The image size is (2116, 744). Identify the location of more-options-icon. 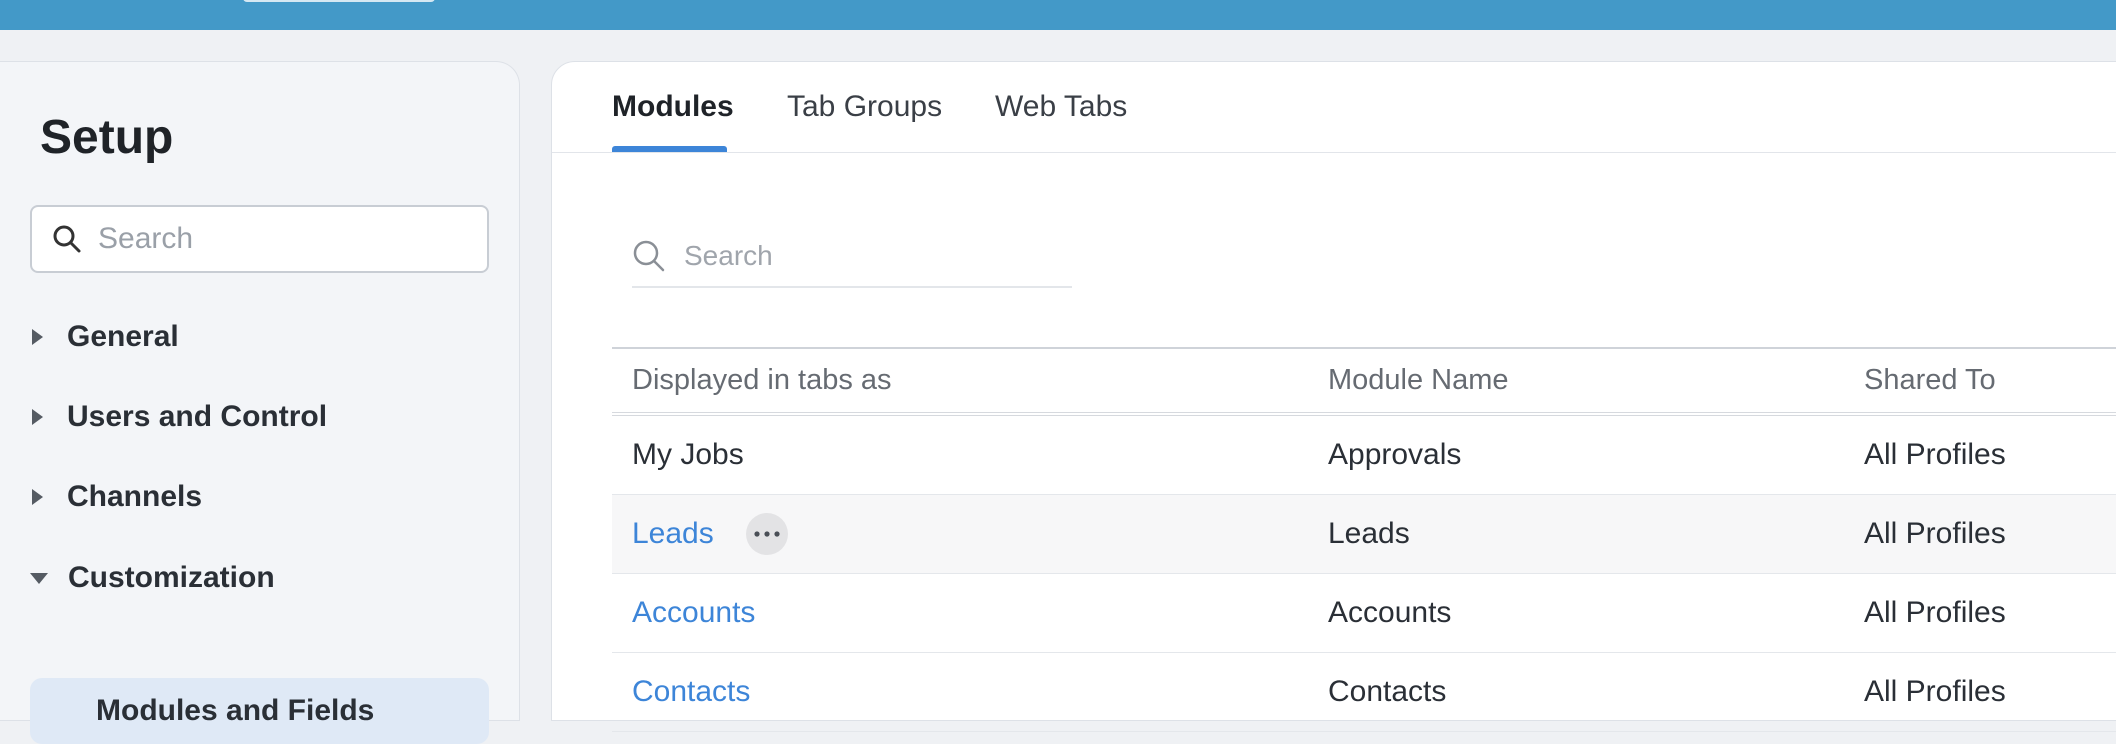
(766, 534).